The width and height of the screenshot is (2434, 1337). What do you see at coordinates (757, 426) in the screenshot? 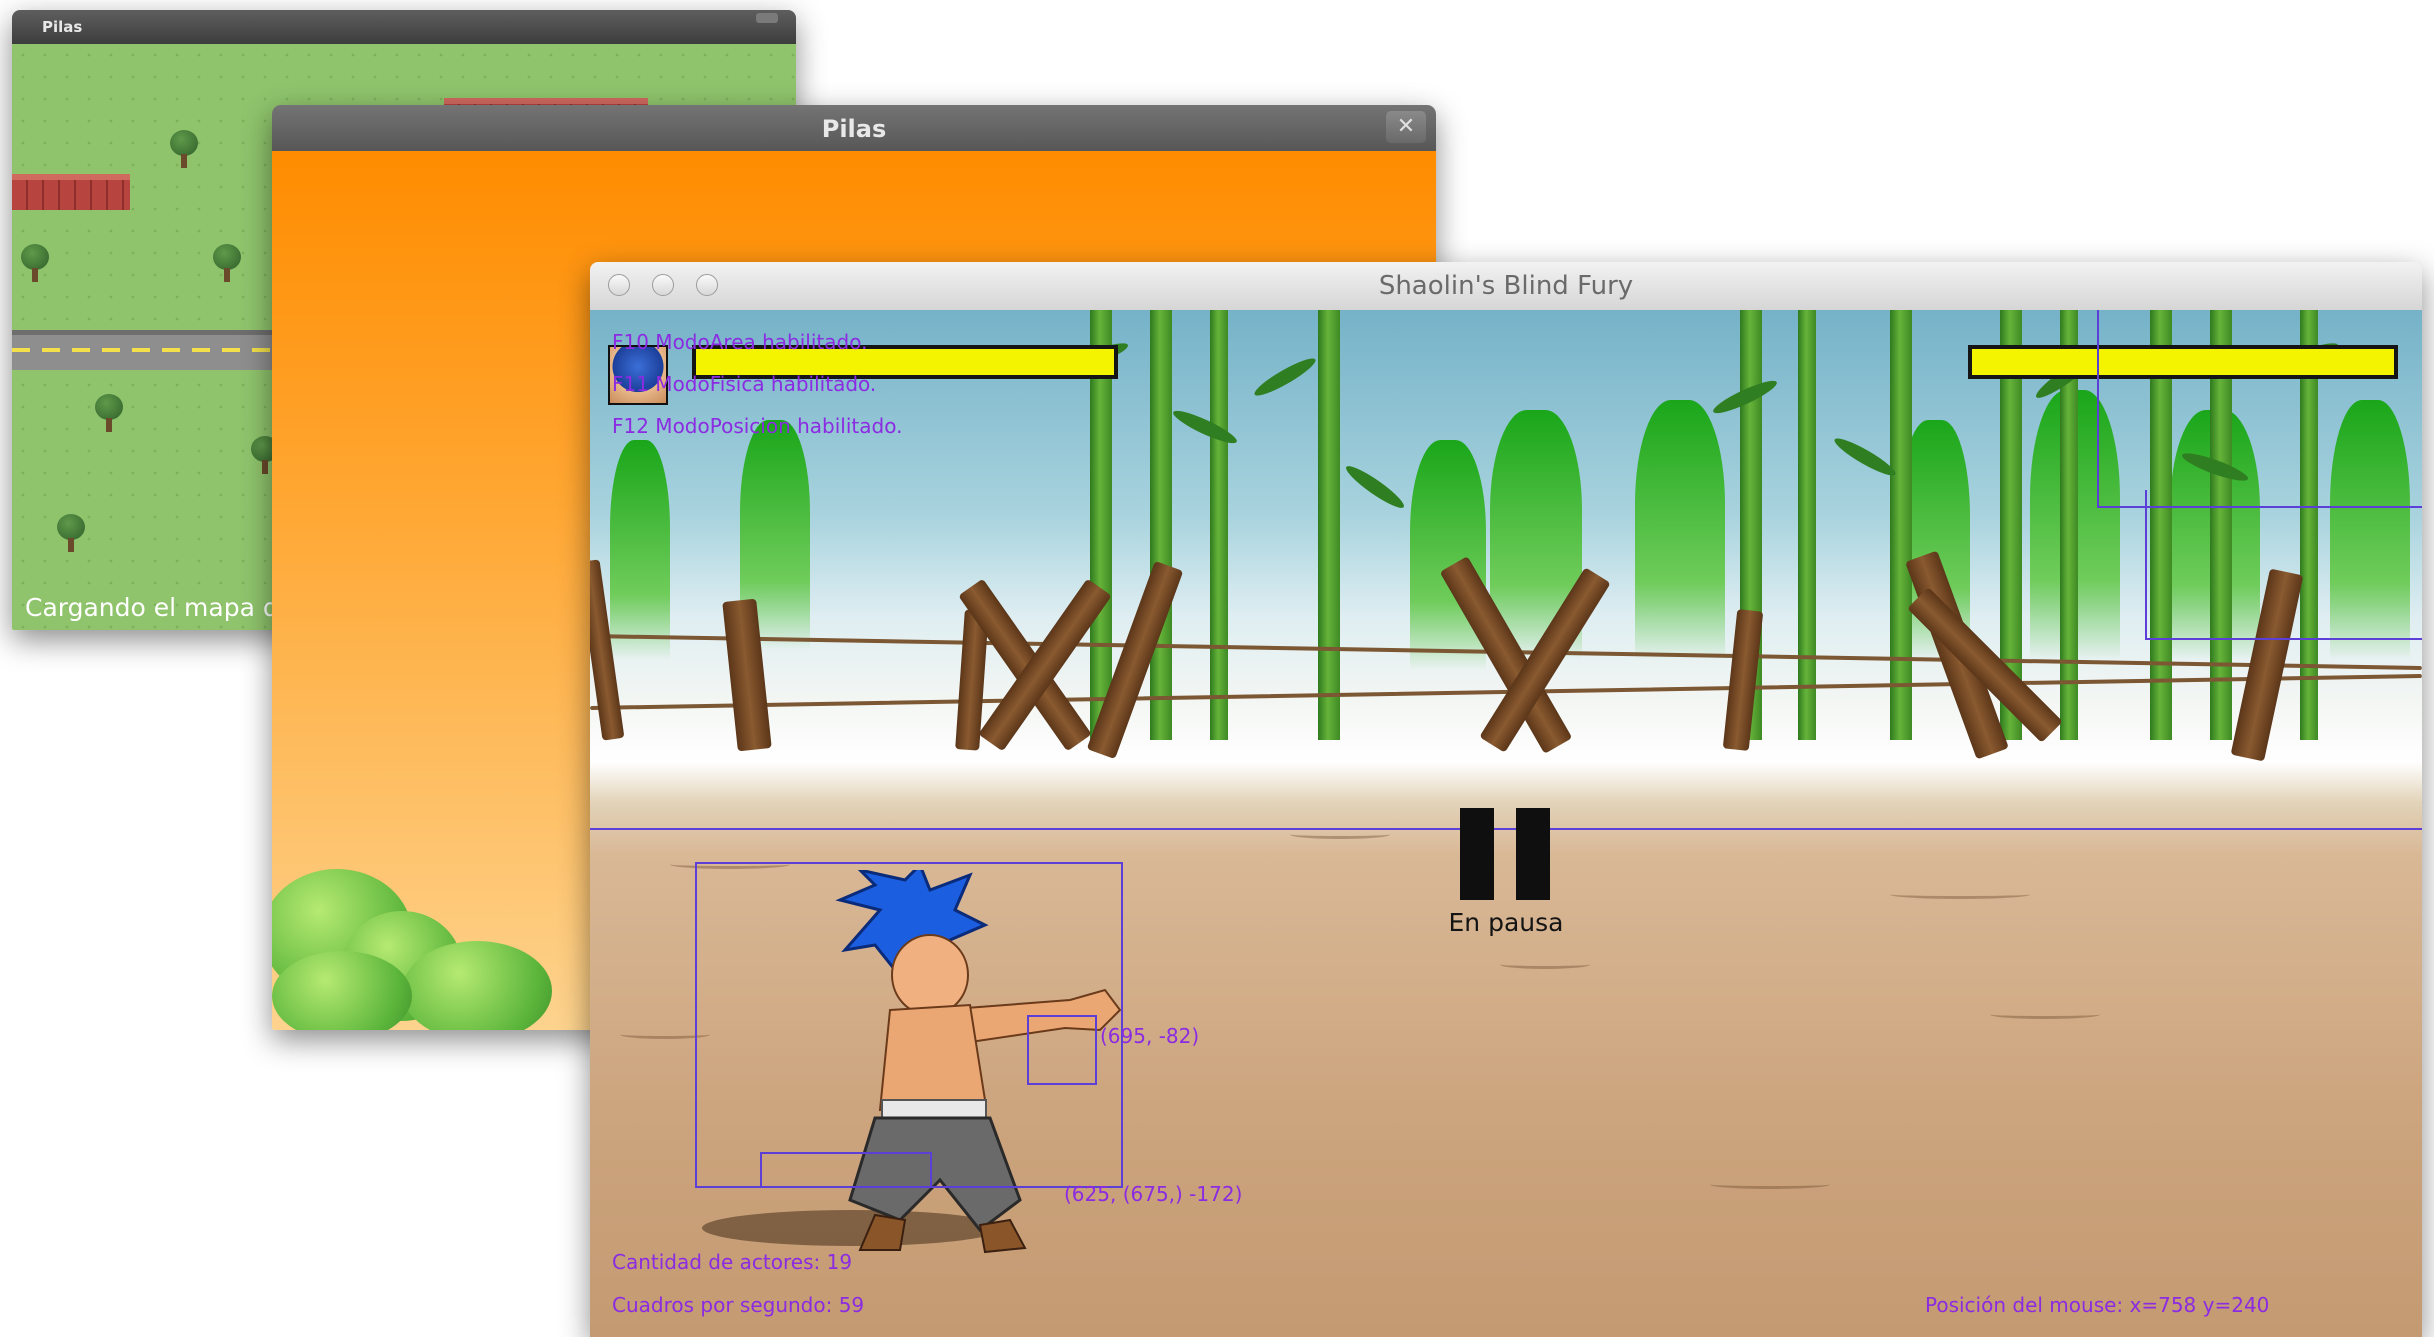
I see `debug-mode-position: F12 ModoPosicion habilitado.` at bounding box center [757, 426].